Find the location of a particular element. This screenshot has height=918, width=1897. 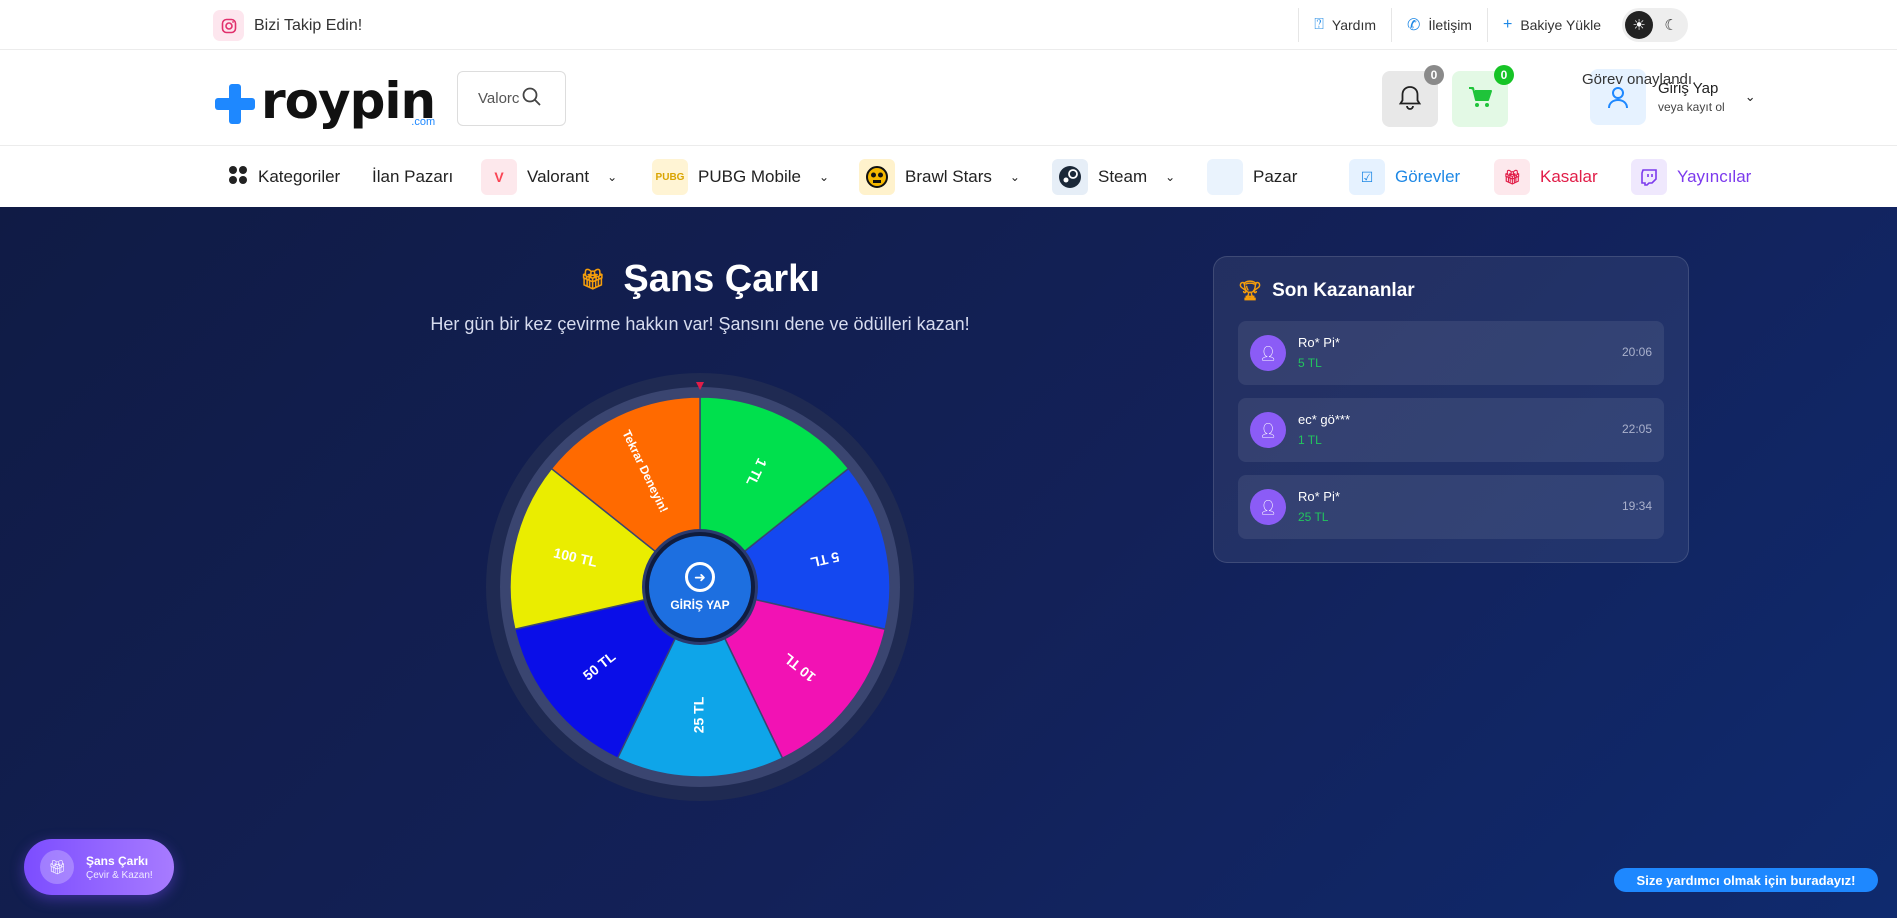

theme-toggle: ☀ ☾ is located at coordinates (1655, 25).